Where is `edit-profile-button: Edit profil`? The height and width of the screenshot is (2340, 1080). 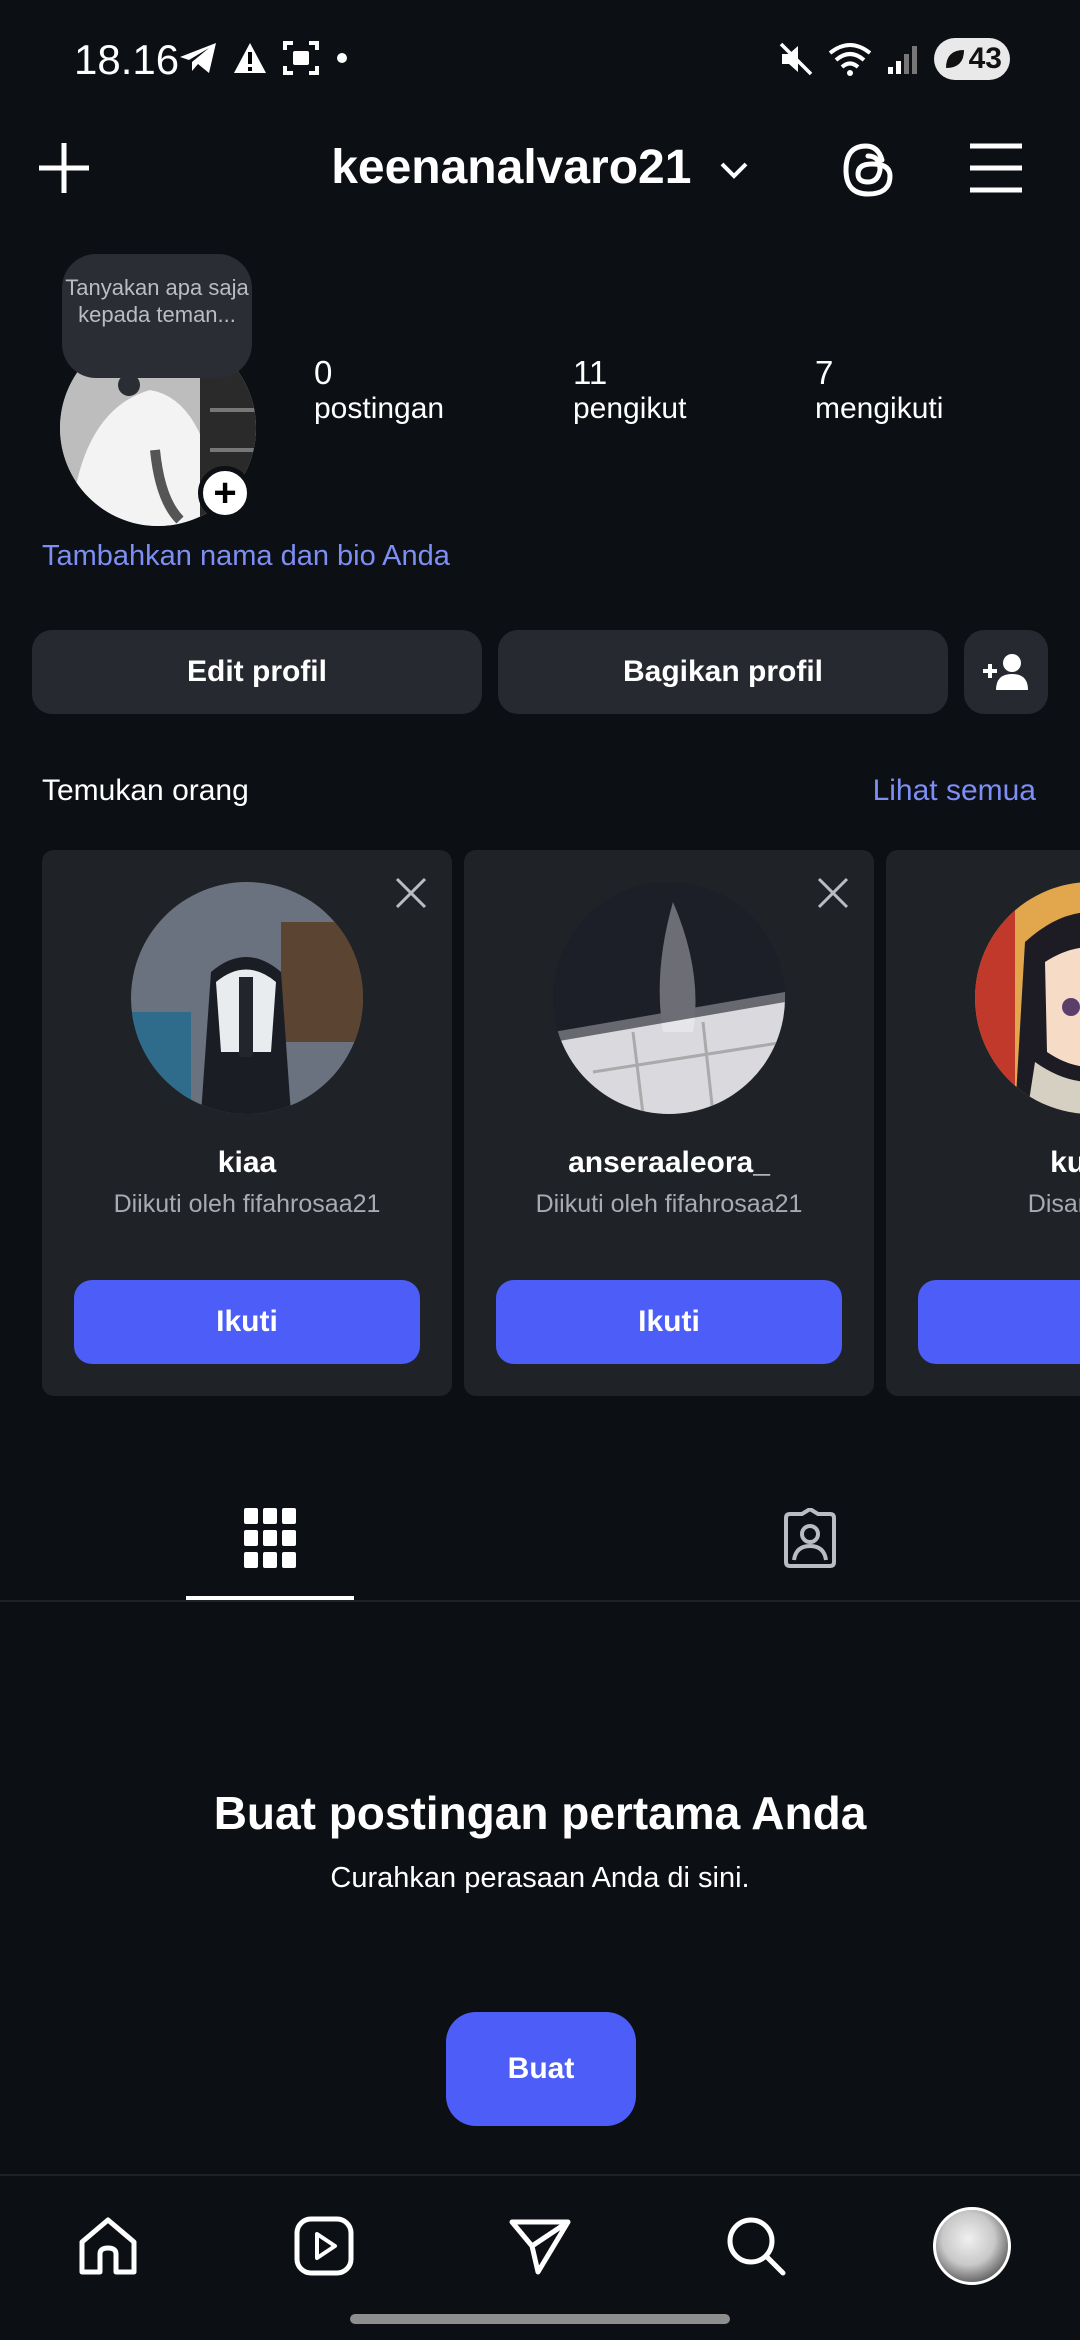 edit-profile-button: Edit profil is located at coordinates (257, 672).